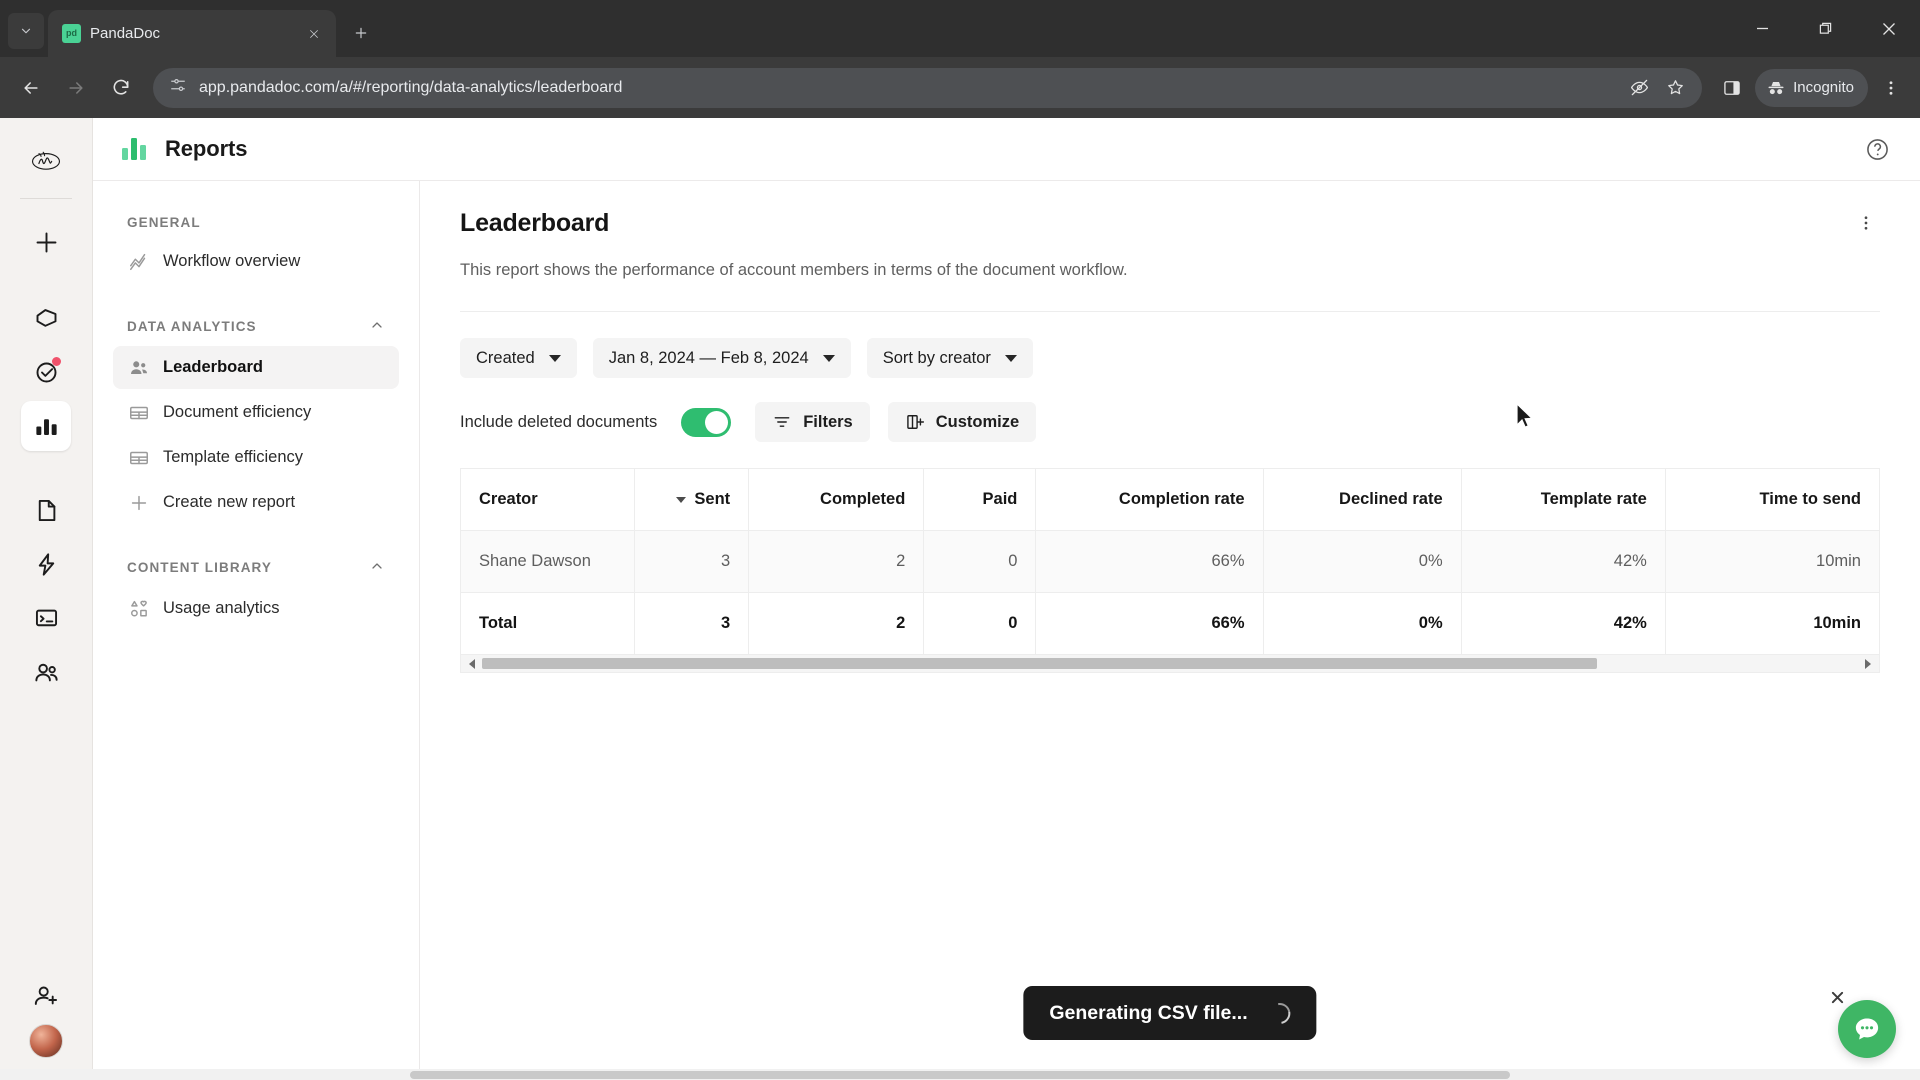 Image resolution: width=1920 pixels, height=1080 pixels. Describe the element at coordinates (46, 198) in the screenshot. I see `rail-divider` at that location.